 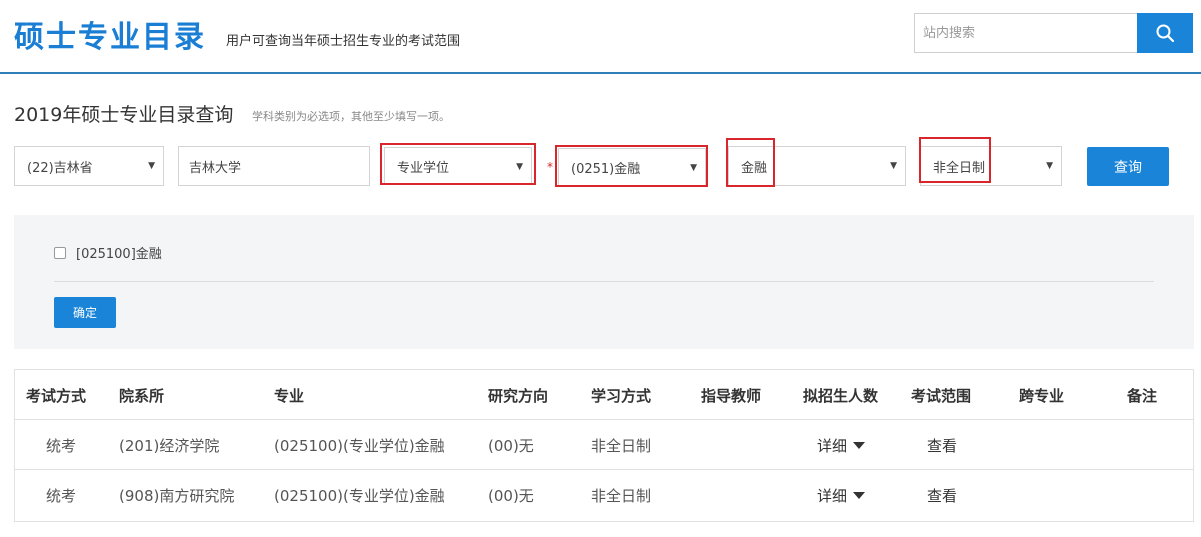 What do you see at coordinates (110, 34) in the screenshot?
I see `site-logo: 硕士专业目录` at bounding box center [110, 34].